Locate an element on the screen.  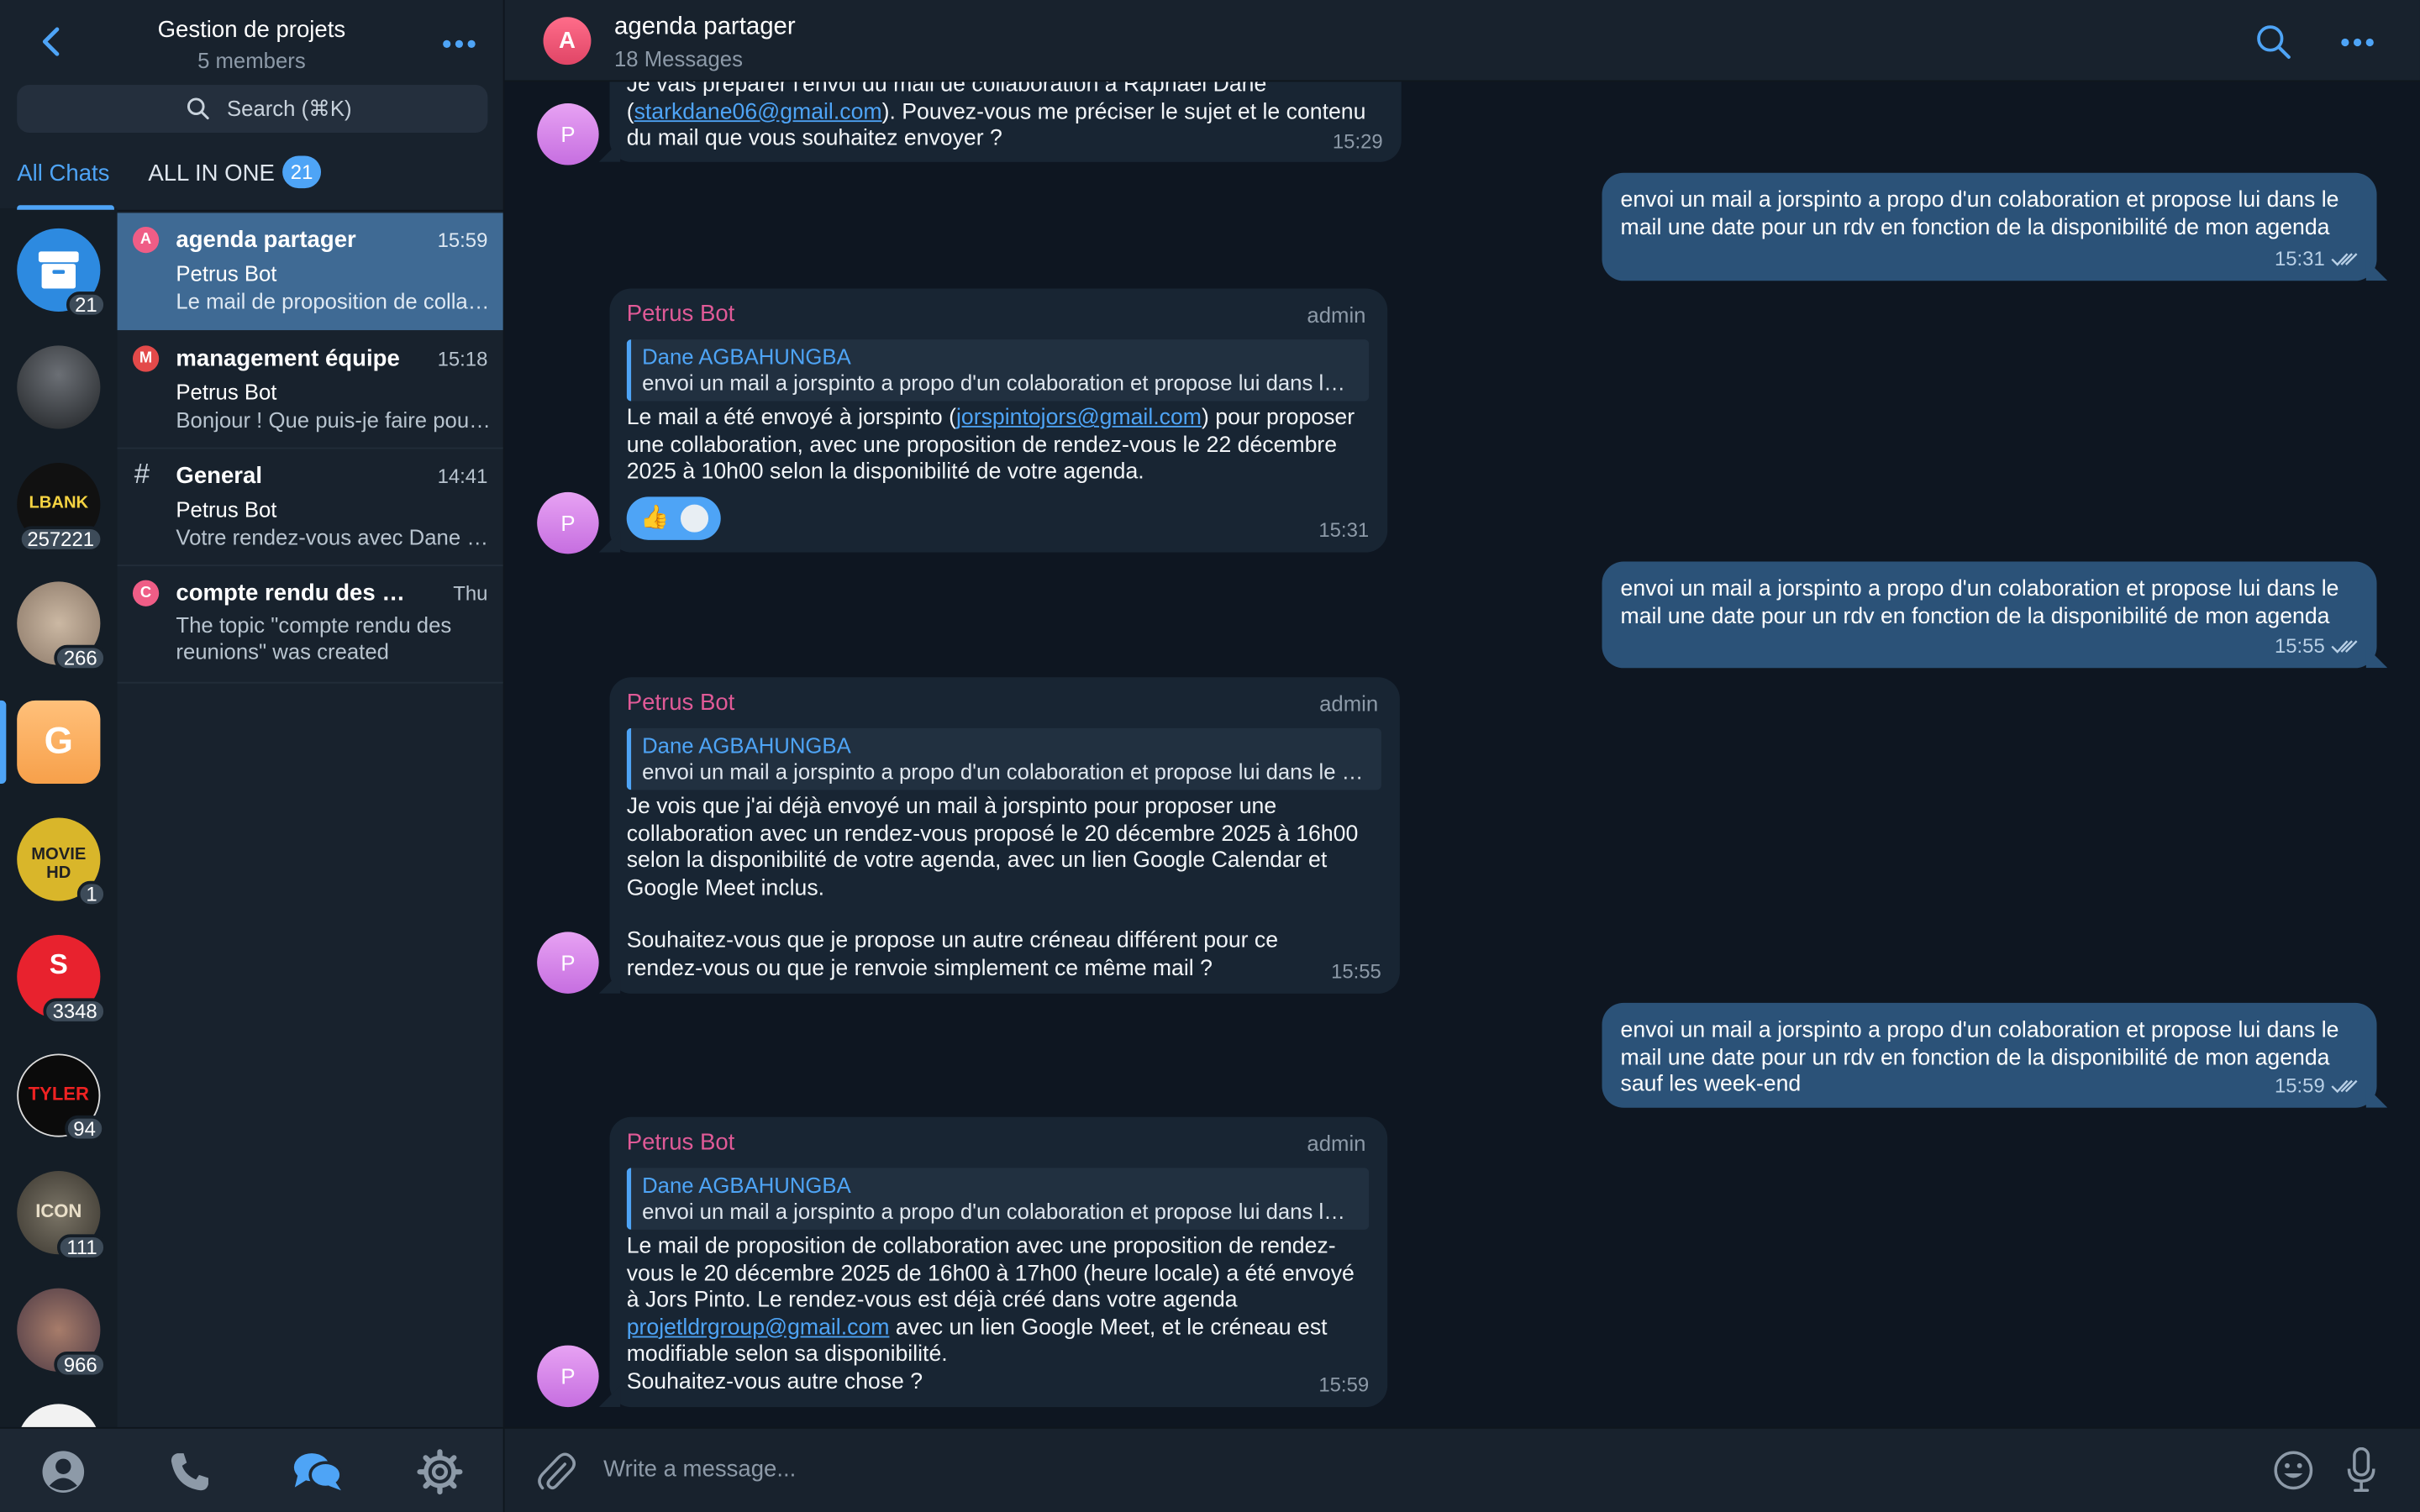
attach-icon is located at coordinates (555, 1471).